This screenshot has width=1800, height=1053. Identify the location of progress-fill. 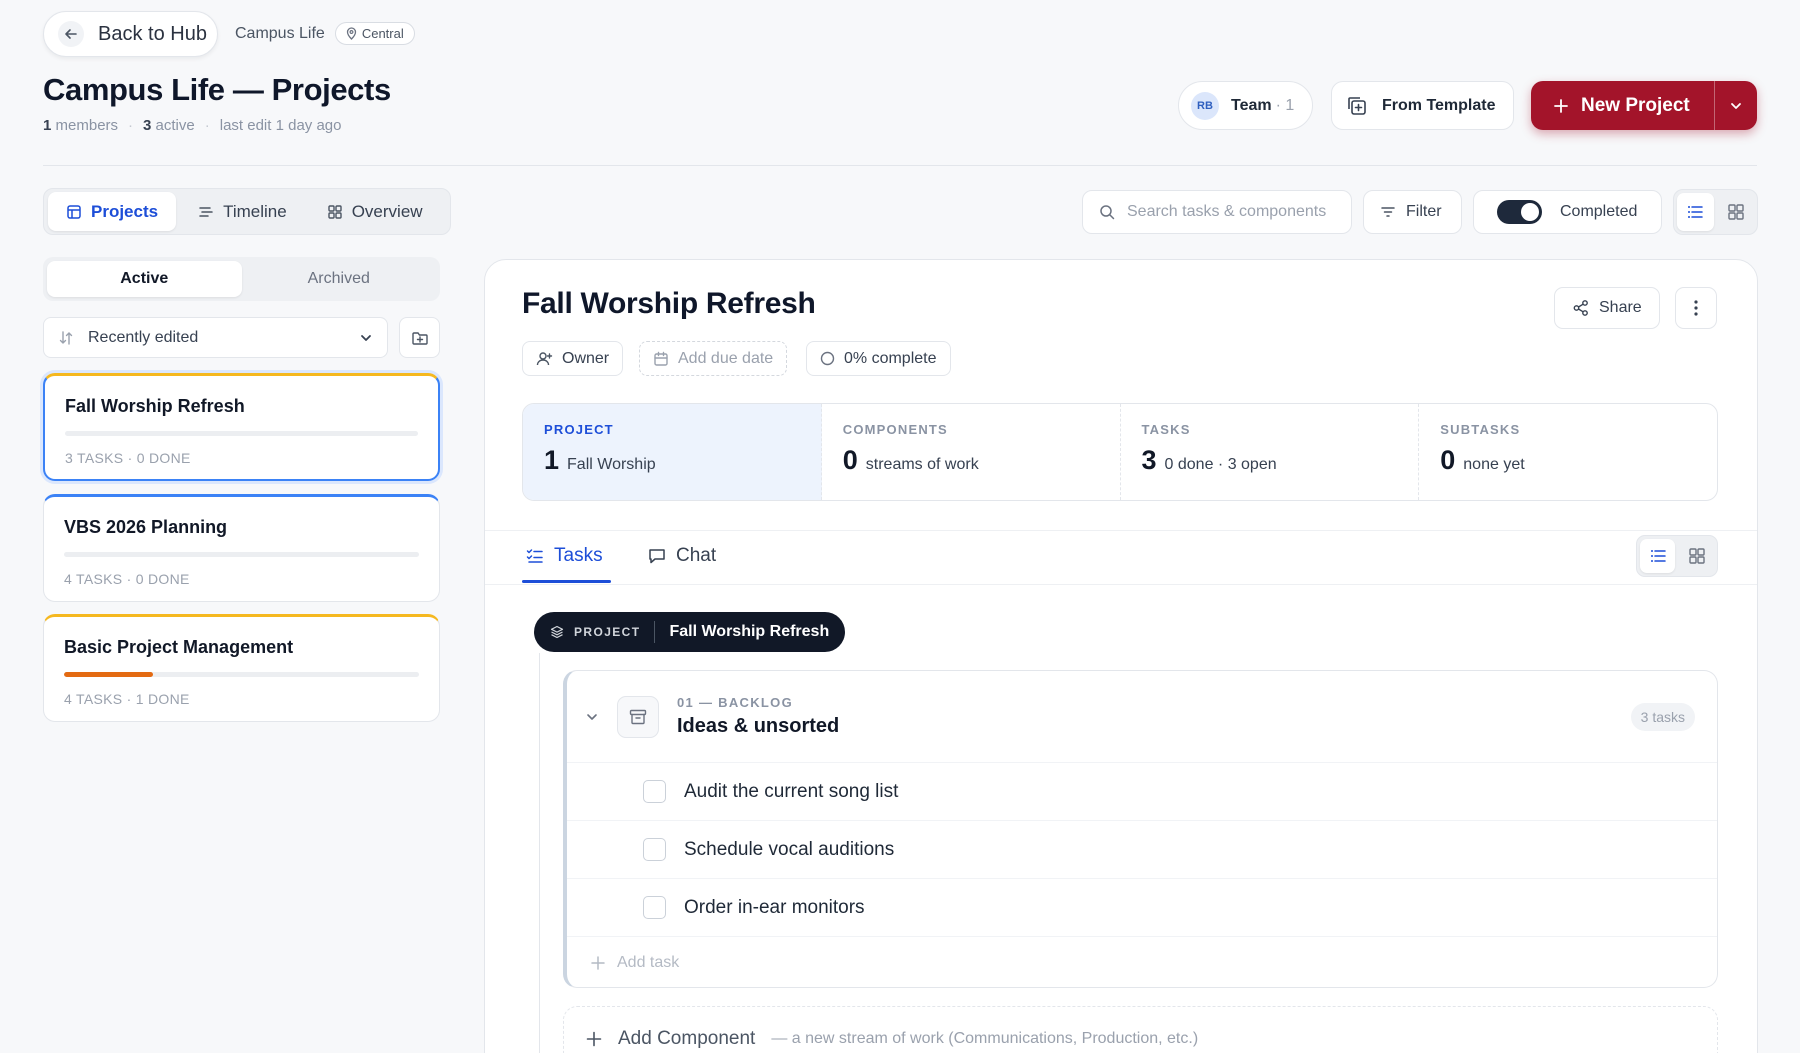
(108, 674).